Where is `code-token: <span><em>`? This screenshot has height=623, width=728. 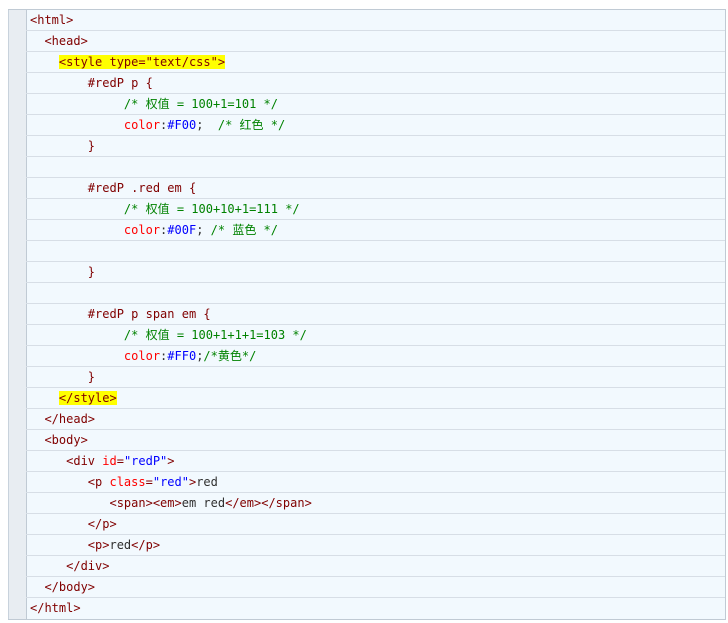 code-token: <span><em> is located at coordinates (145, 503).